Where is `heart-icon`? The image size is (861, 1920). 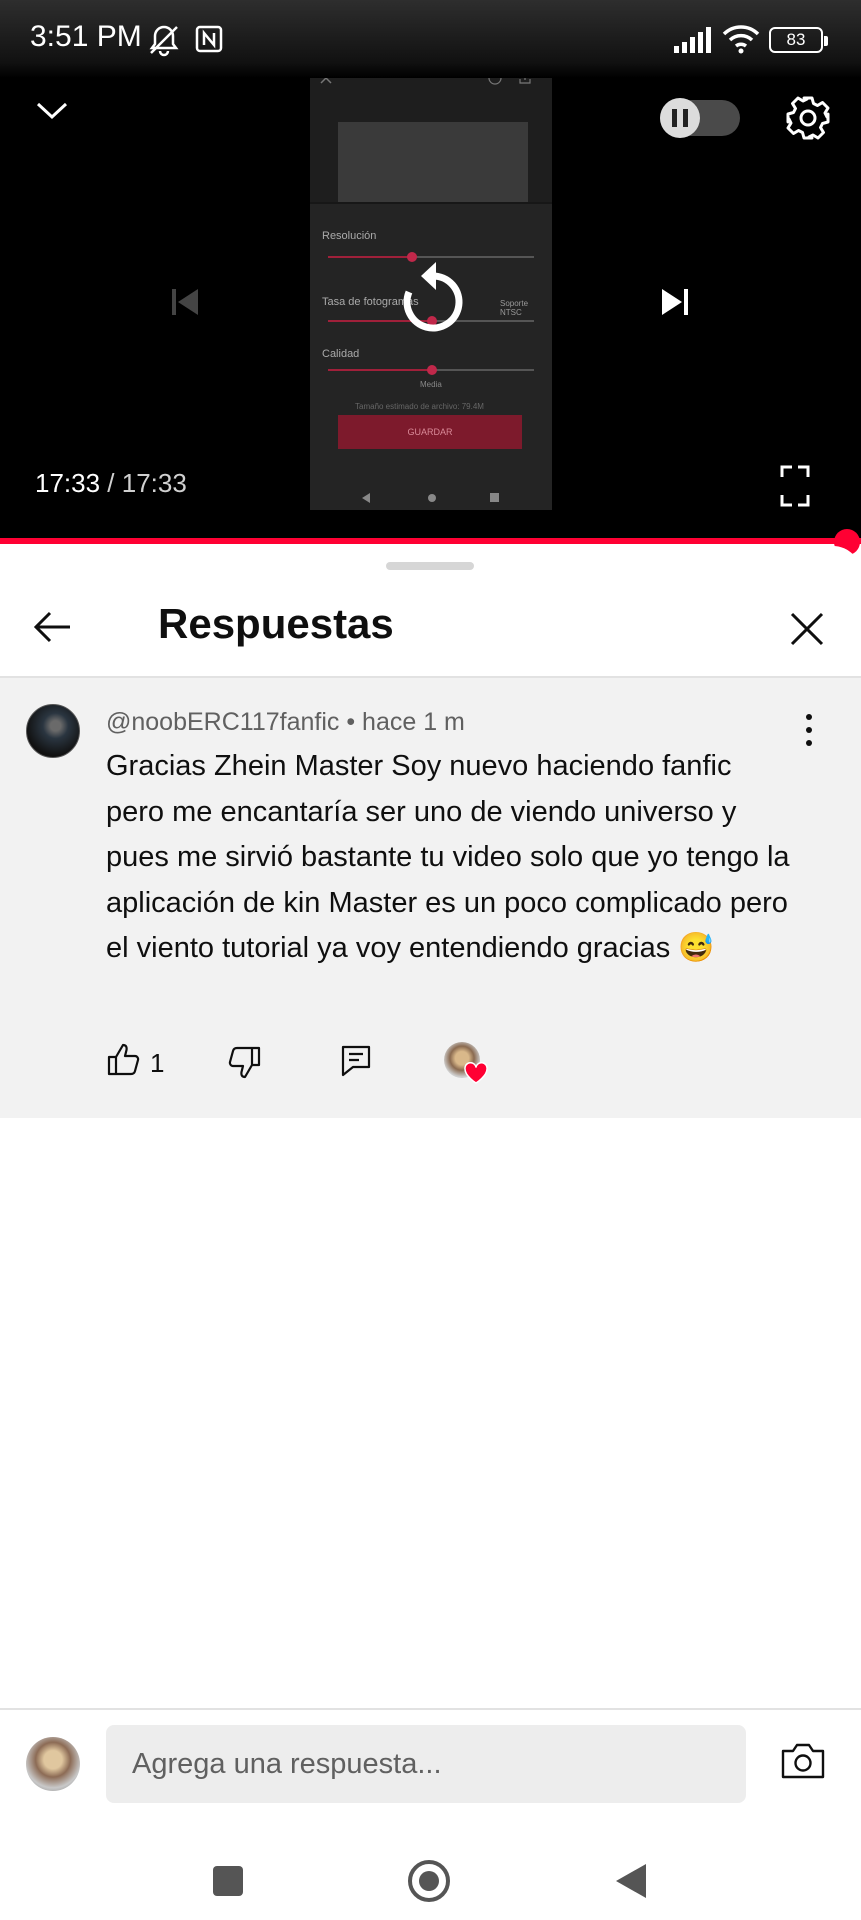 heart-icon is located at coordinates (476, 1073).